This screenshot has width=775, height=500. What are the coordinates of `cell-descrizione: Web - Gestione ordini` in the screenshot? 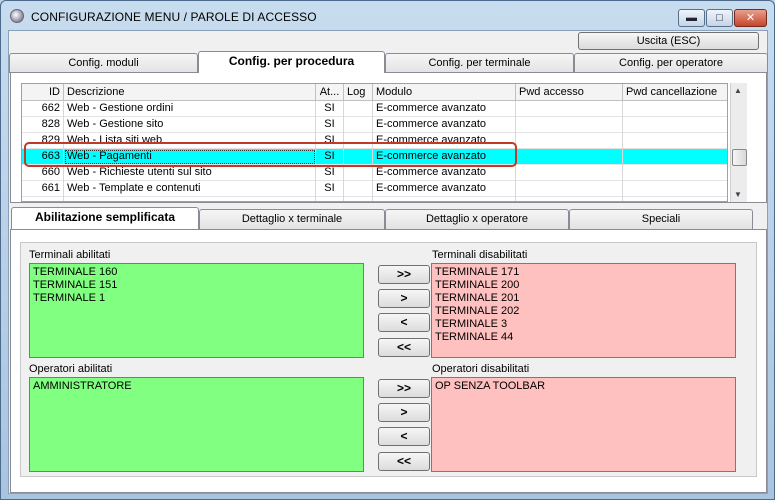 It's located at (190, 109).